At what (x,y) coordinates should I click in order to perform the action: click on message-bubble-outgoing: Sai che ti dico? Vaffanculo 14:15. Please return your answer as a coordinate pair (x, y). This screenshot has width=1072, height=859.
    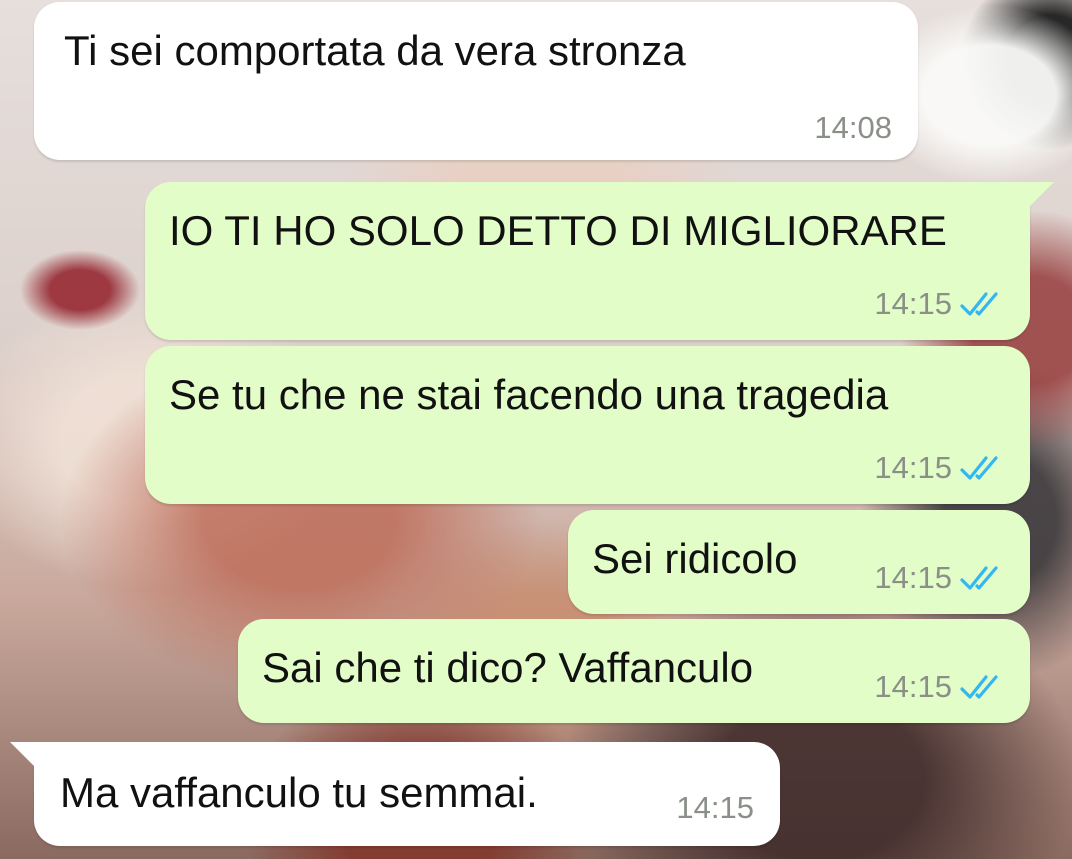
    Looking at the image, I should click on (634, 671).